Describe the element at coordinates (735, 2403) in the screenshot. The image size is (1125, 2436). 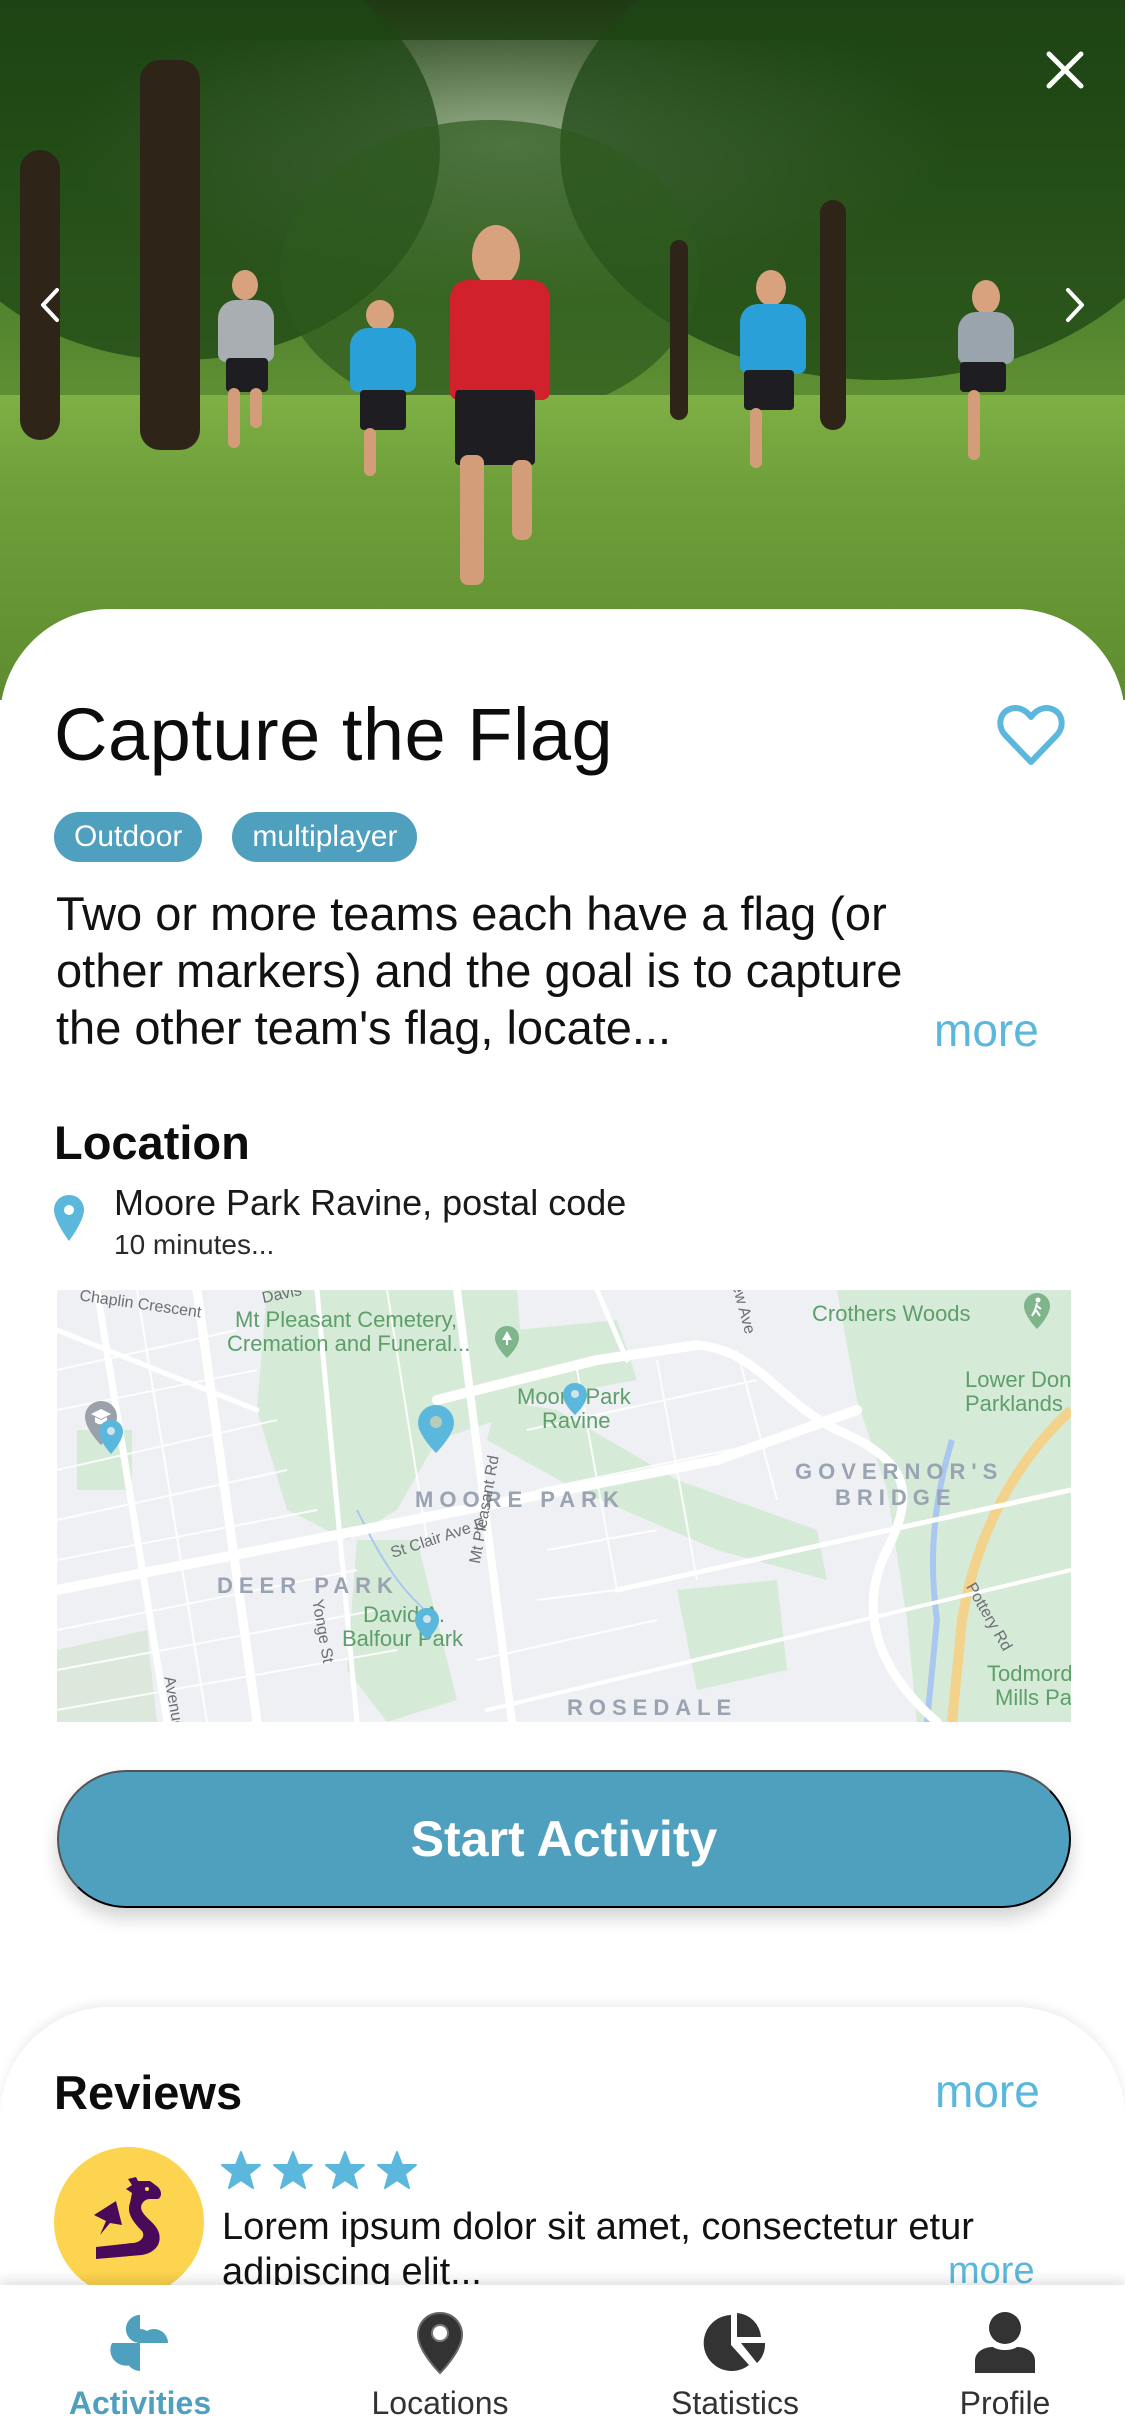
I see `nav-label: Statistics` at that location.